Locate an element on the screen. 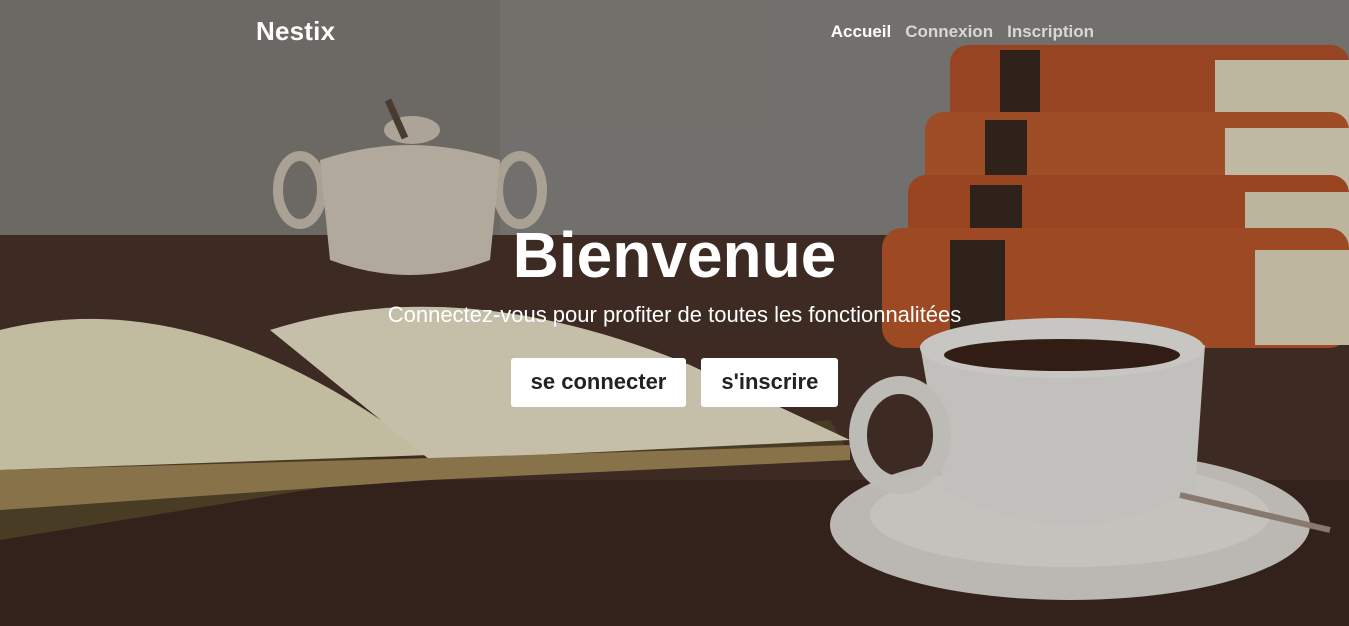 This screenshot has height=626, width=1349. hero-buttons: se connecter s'inscrire is located at coordinates (674, 382).